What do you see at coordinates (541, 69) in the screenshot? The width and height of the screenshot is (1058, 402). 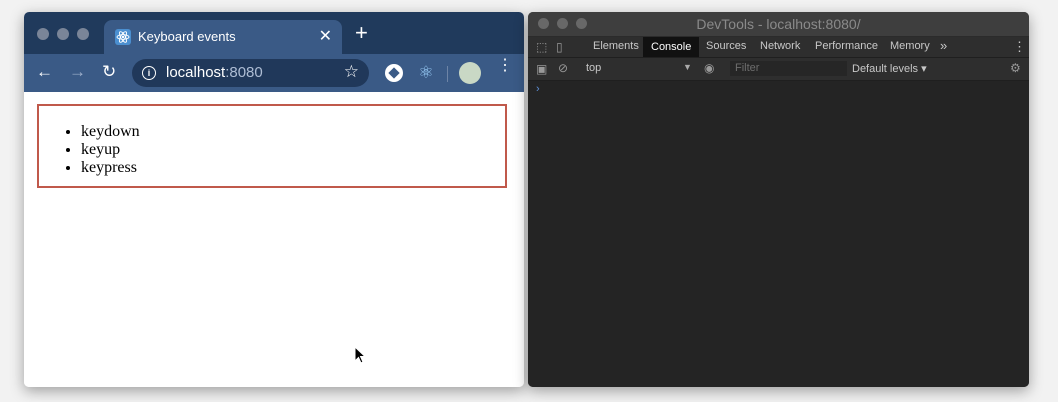 I see `sidebar-toggle-icon: ▣` at bounding box center [541, 69].